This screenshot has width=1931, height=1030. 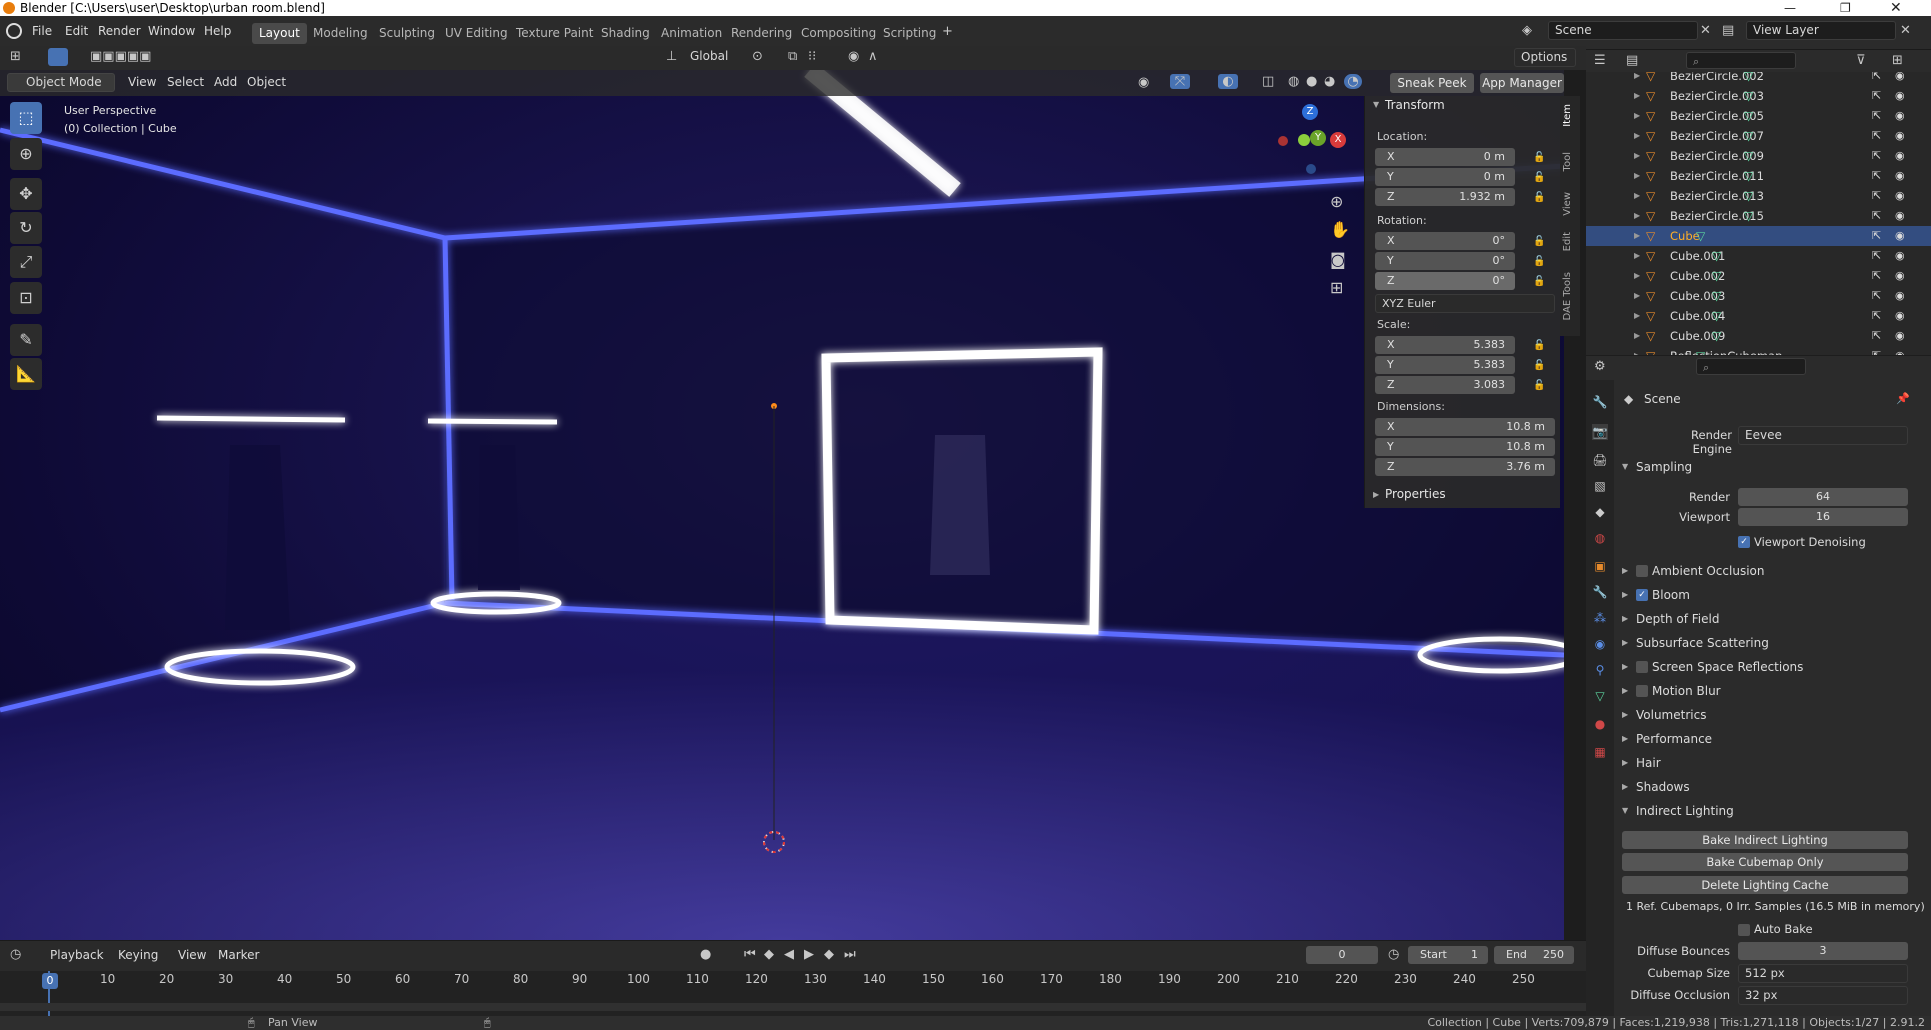 What do you see at coordinates (238, 955) in the screenshot?
I see `marker-menu: Marker` at bounding box center [238, 955].